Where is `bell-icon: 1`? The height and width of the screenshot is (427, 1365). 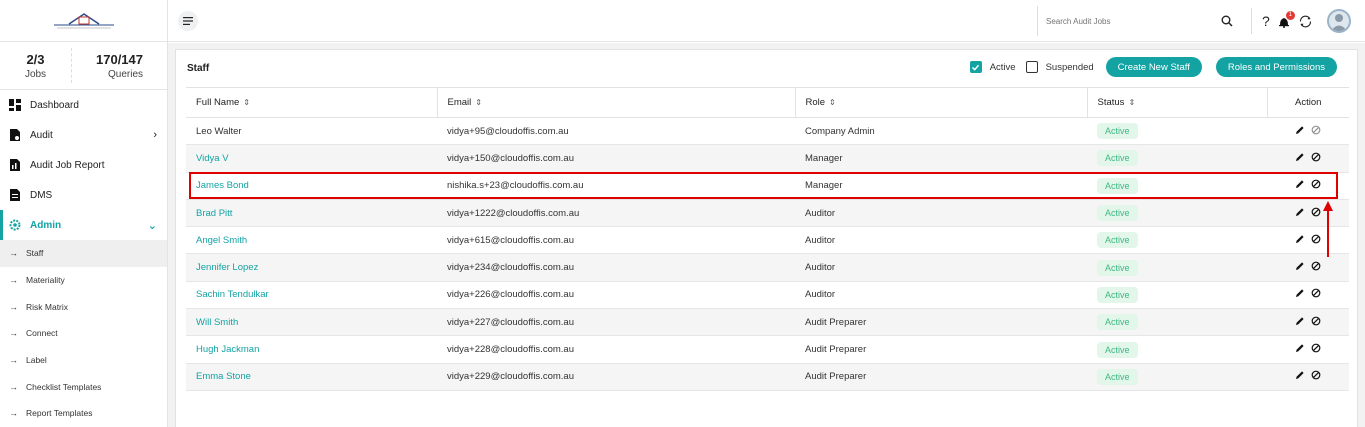
bell-icon: 1 is located at coordinates (1286, 19).